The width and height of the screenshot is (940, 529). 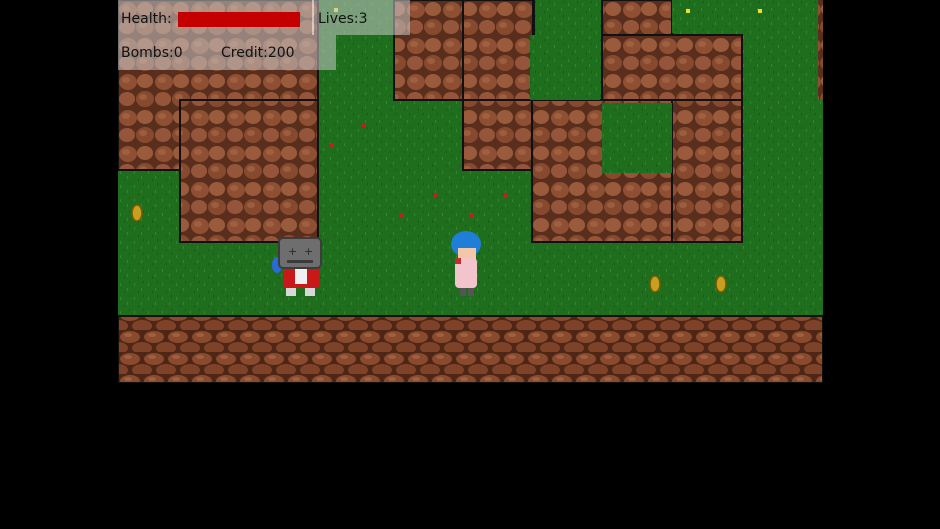 I want to click on health-bar-track, so click(x=239, y=19).